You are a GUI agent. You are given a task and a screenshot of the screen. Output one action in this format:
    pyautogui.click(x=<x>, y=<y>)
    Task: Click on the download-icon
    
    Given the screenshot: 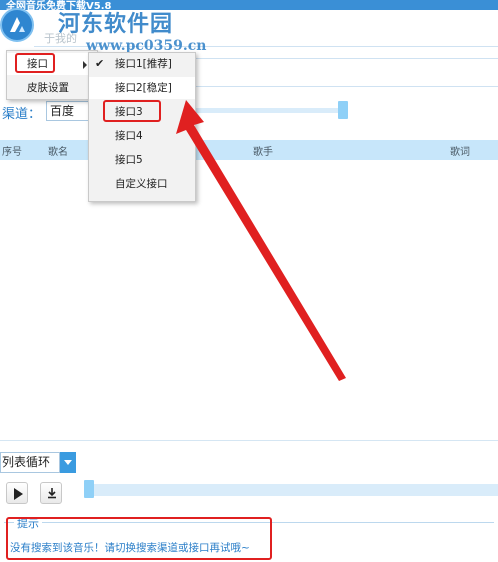 What is the action you would take?
    pyautogui.click(x=52, y=493)
    